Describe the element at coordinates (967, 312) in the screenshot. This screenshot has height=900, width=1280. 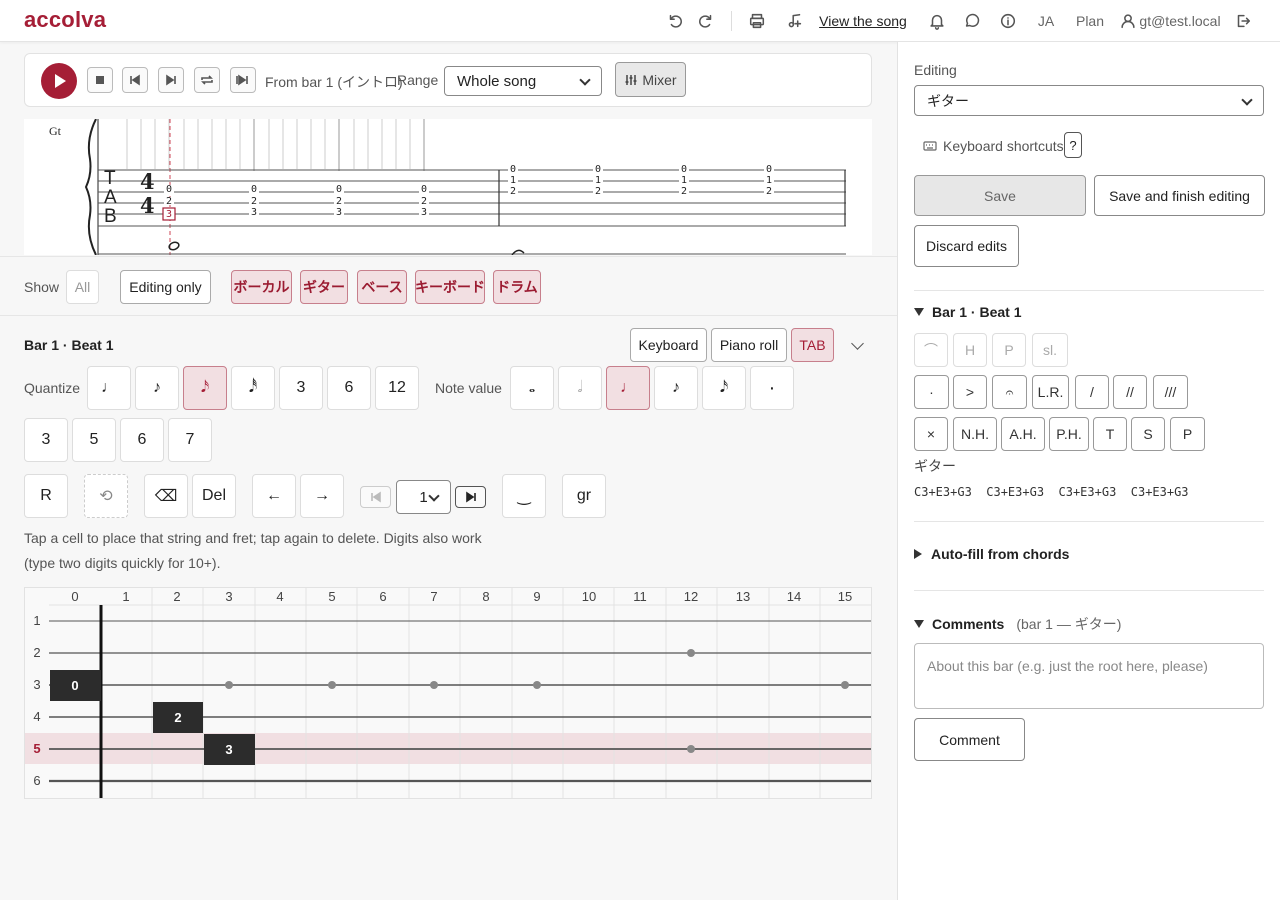
I see `bar-section-toggle: Bar 1 · Beat 1` at that location.